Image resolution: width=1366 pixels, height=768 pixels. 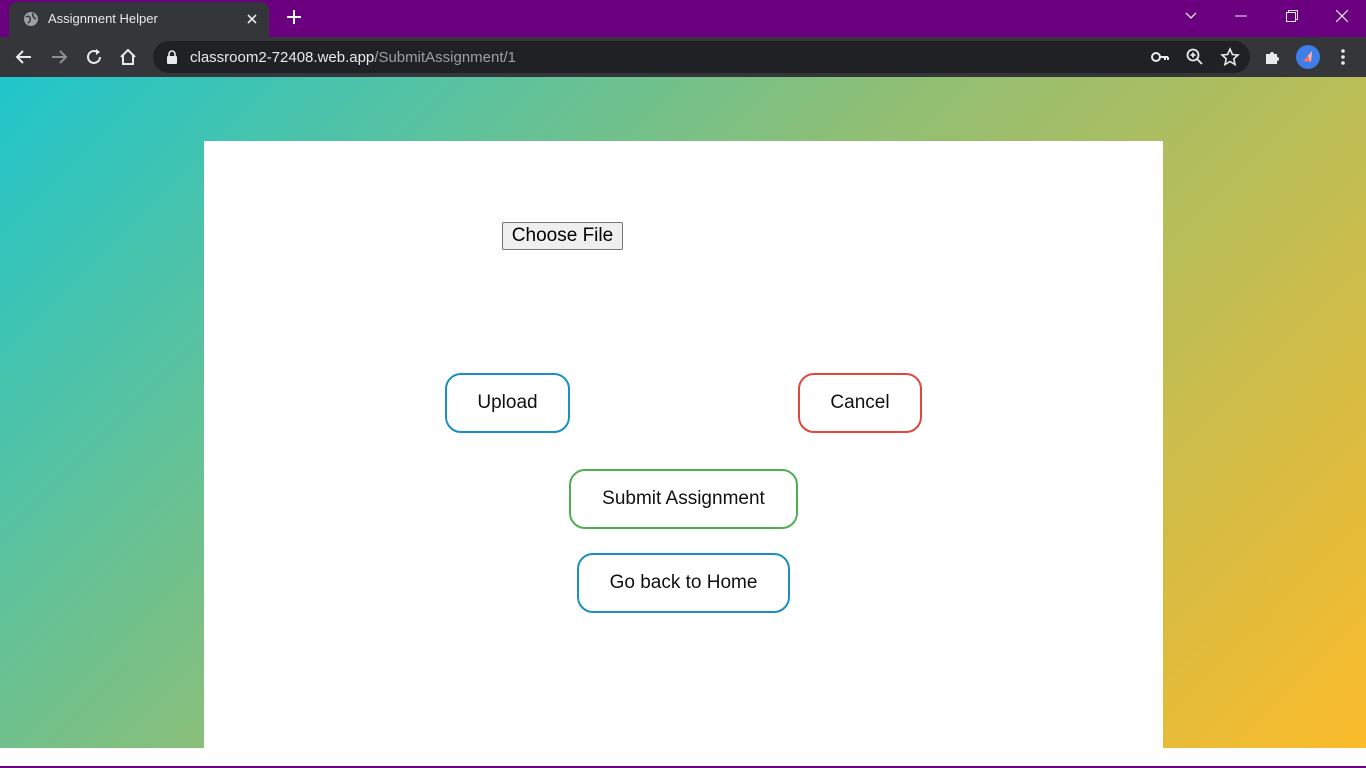 What do you see at coordinates (1191, 16) in the screenshot?
I see `chevron-down-icon` at bounding box center [1191, 16].